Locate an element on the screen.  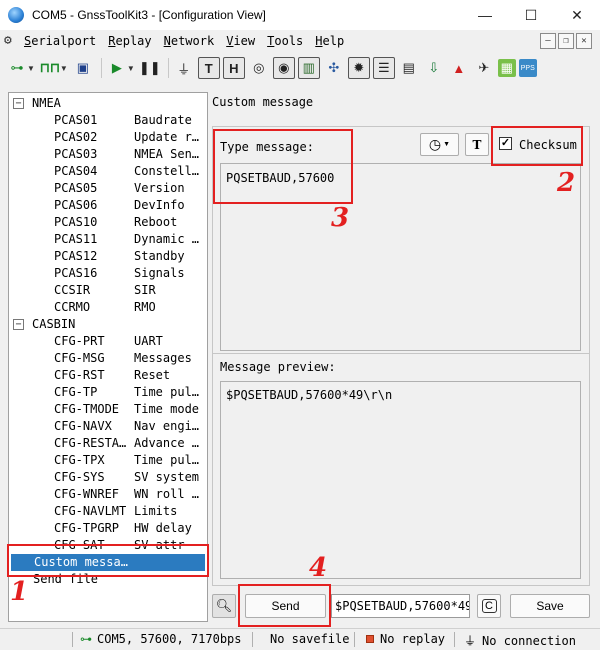
tree-item-key: PCAS01 is located at coordinates (76, 120).